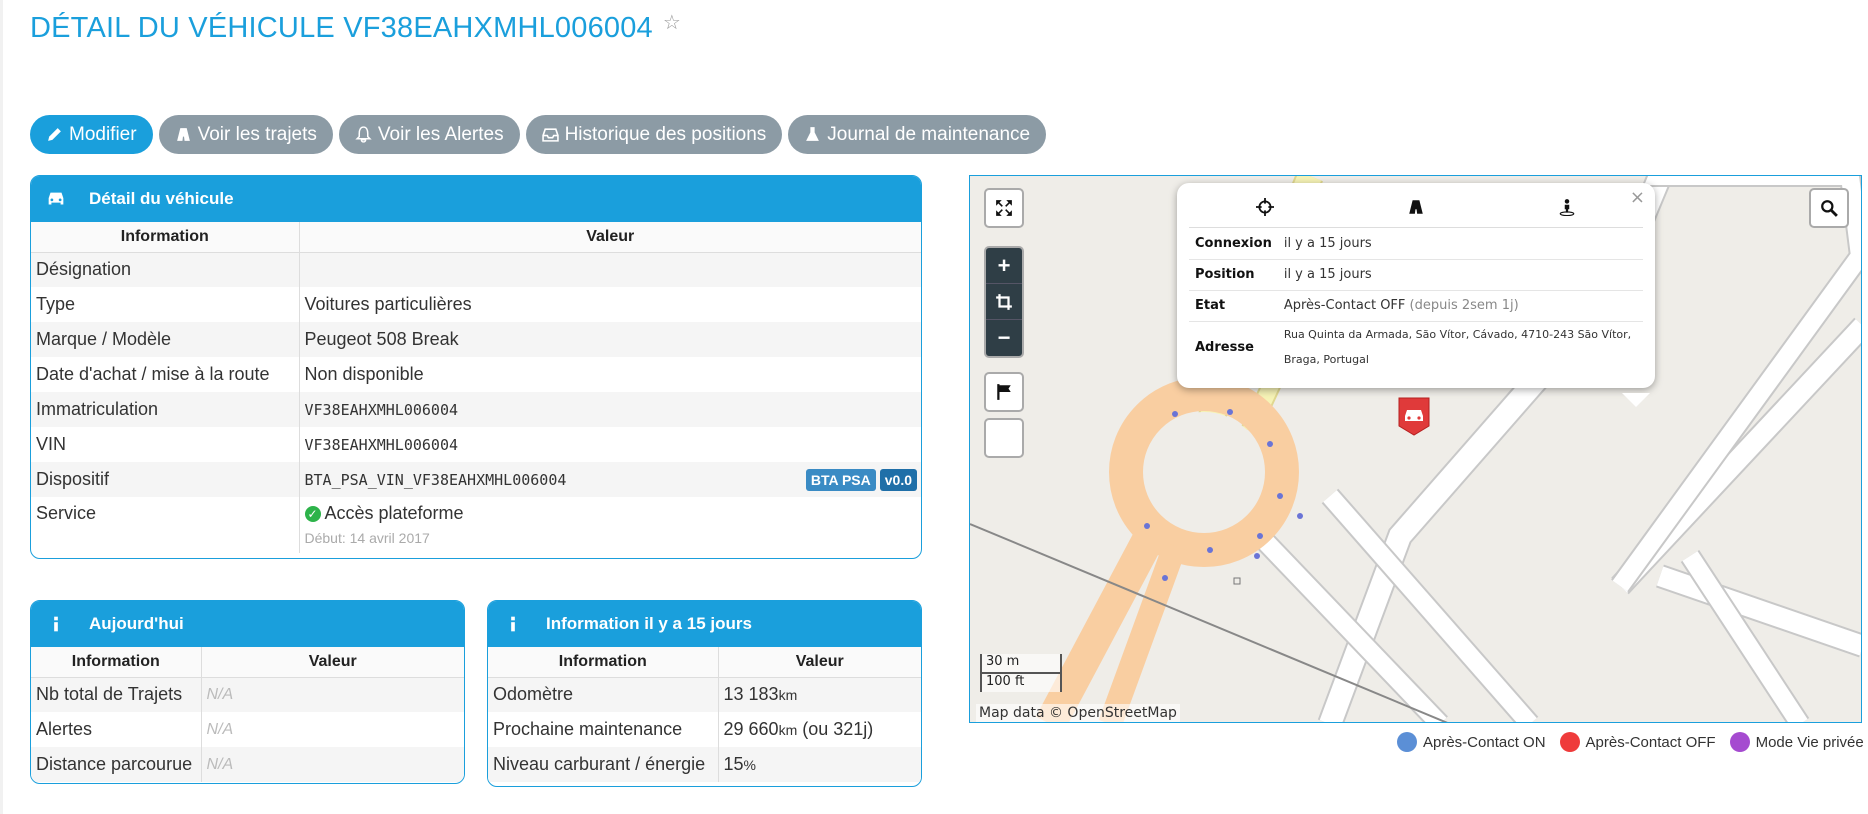 The image size is (1868, 814). I want to click on voir-trajets-button: Voir les trajets, so click(245, 134).